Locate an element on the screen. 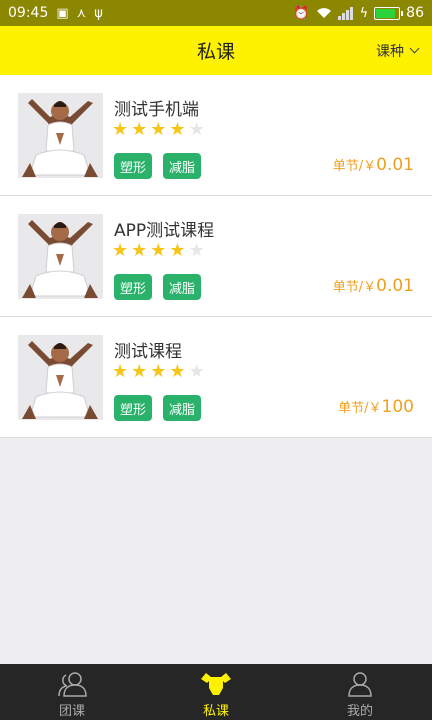  image-notification-icon: ▣ is located at coordinates (62, 13).